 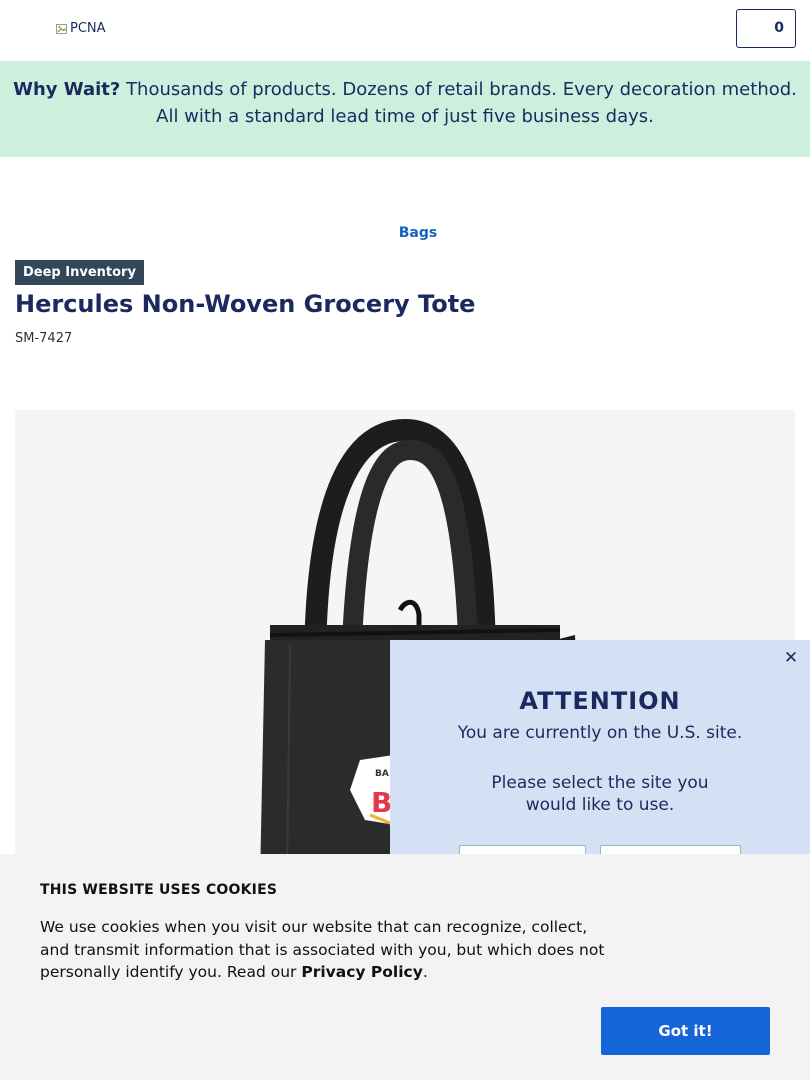 What do you see at coordinates (685, 1031) in the screenshot?
I see `accept-cookies-button: Got it!` at bounding box center [685, 1031].